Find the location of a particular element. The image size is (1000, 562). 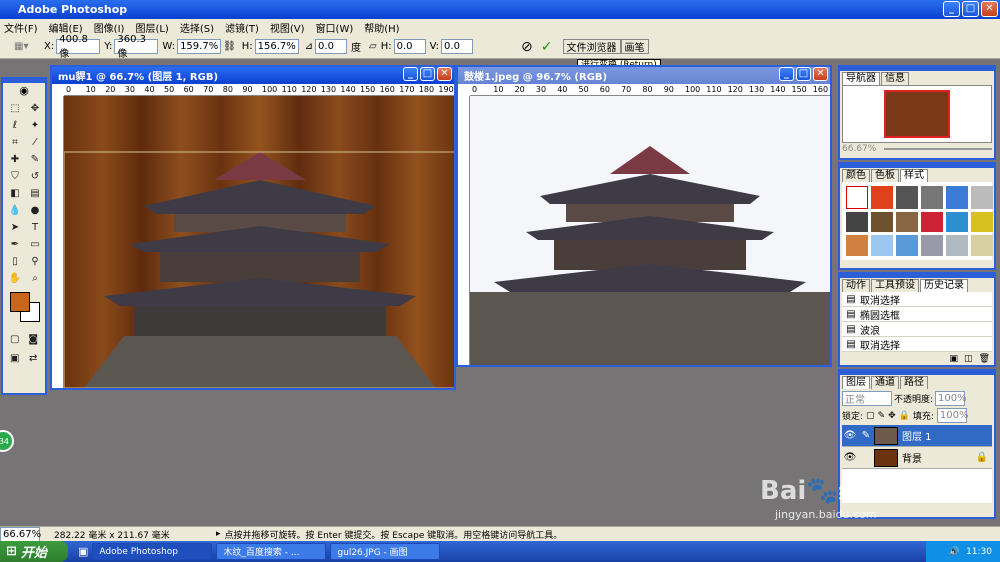

link-icon: ⛓ is located at coordinates (229, 46).